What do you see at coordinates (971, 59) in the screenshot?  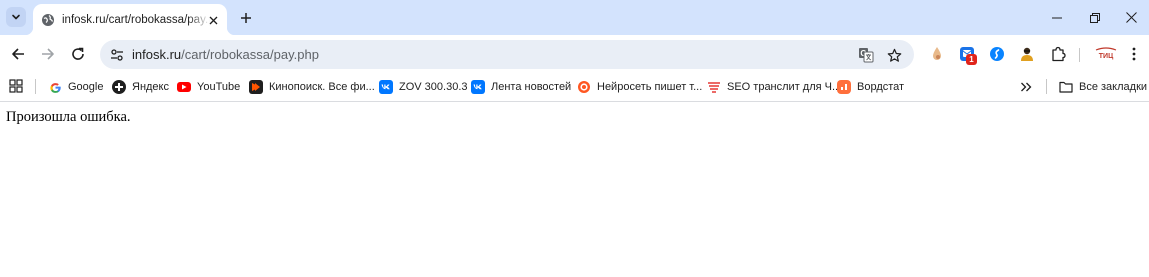 I see `extension-badge: 1` at bounding box center [971, 59].